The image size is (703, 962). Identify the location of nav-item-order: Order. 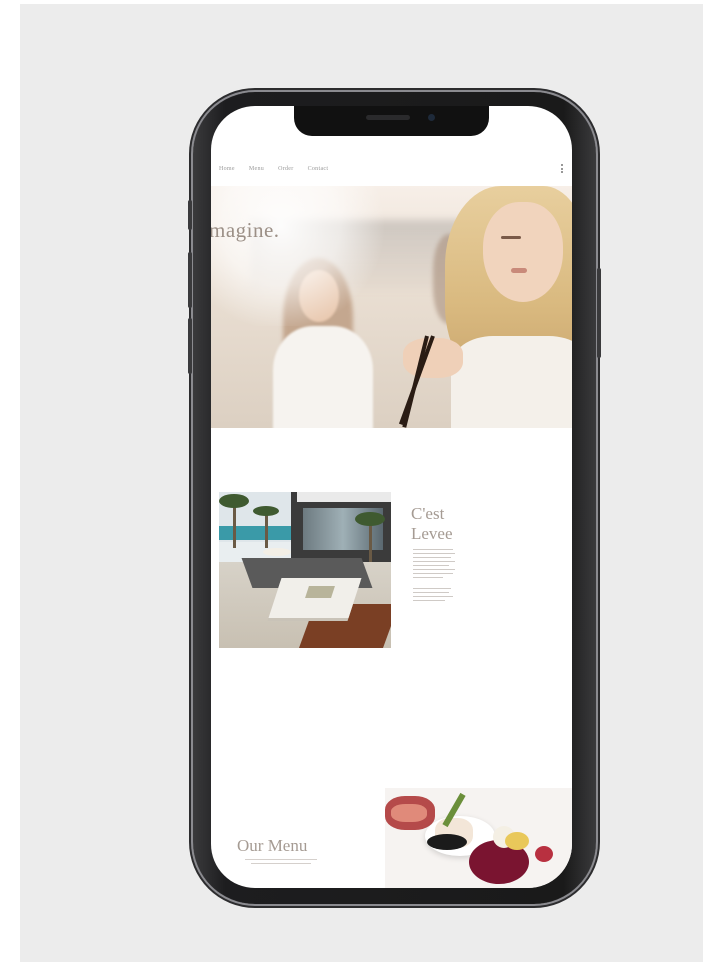
(286, 169).